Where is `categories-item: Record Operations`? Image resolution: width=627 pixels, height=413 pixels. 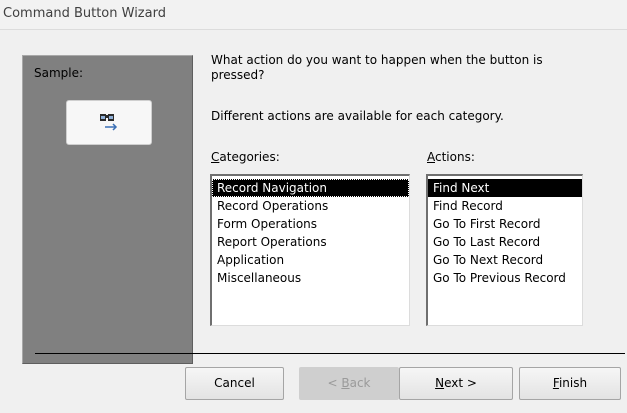 categories-item: Record Operations is located at coordinates (310, 206).